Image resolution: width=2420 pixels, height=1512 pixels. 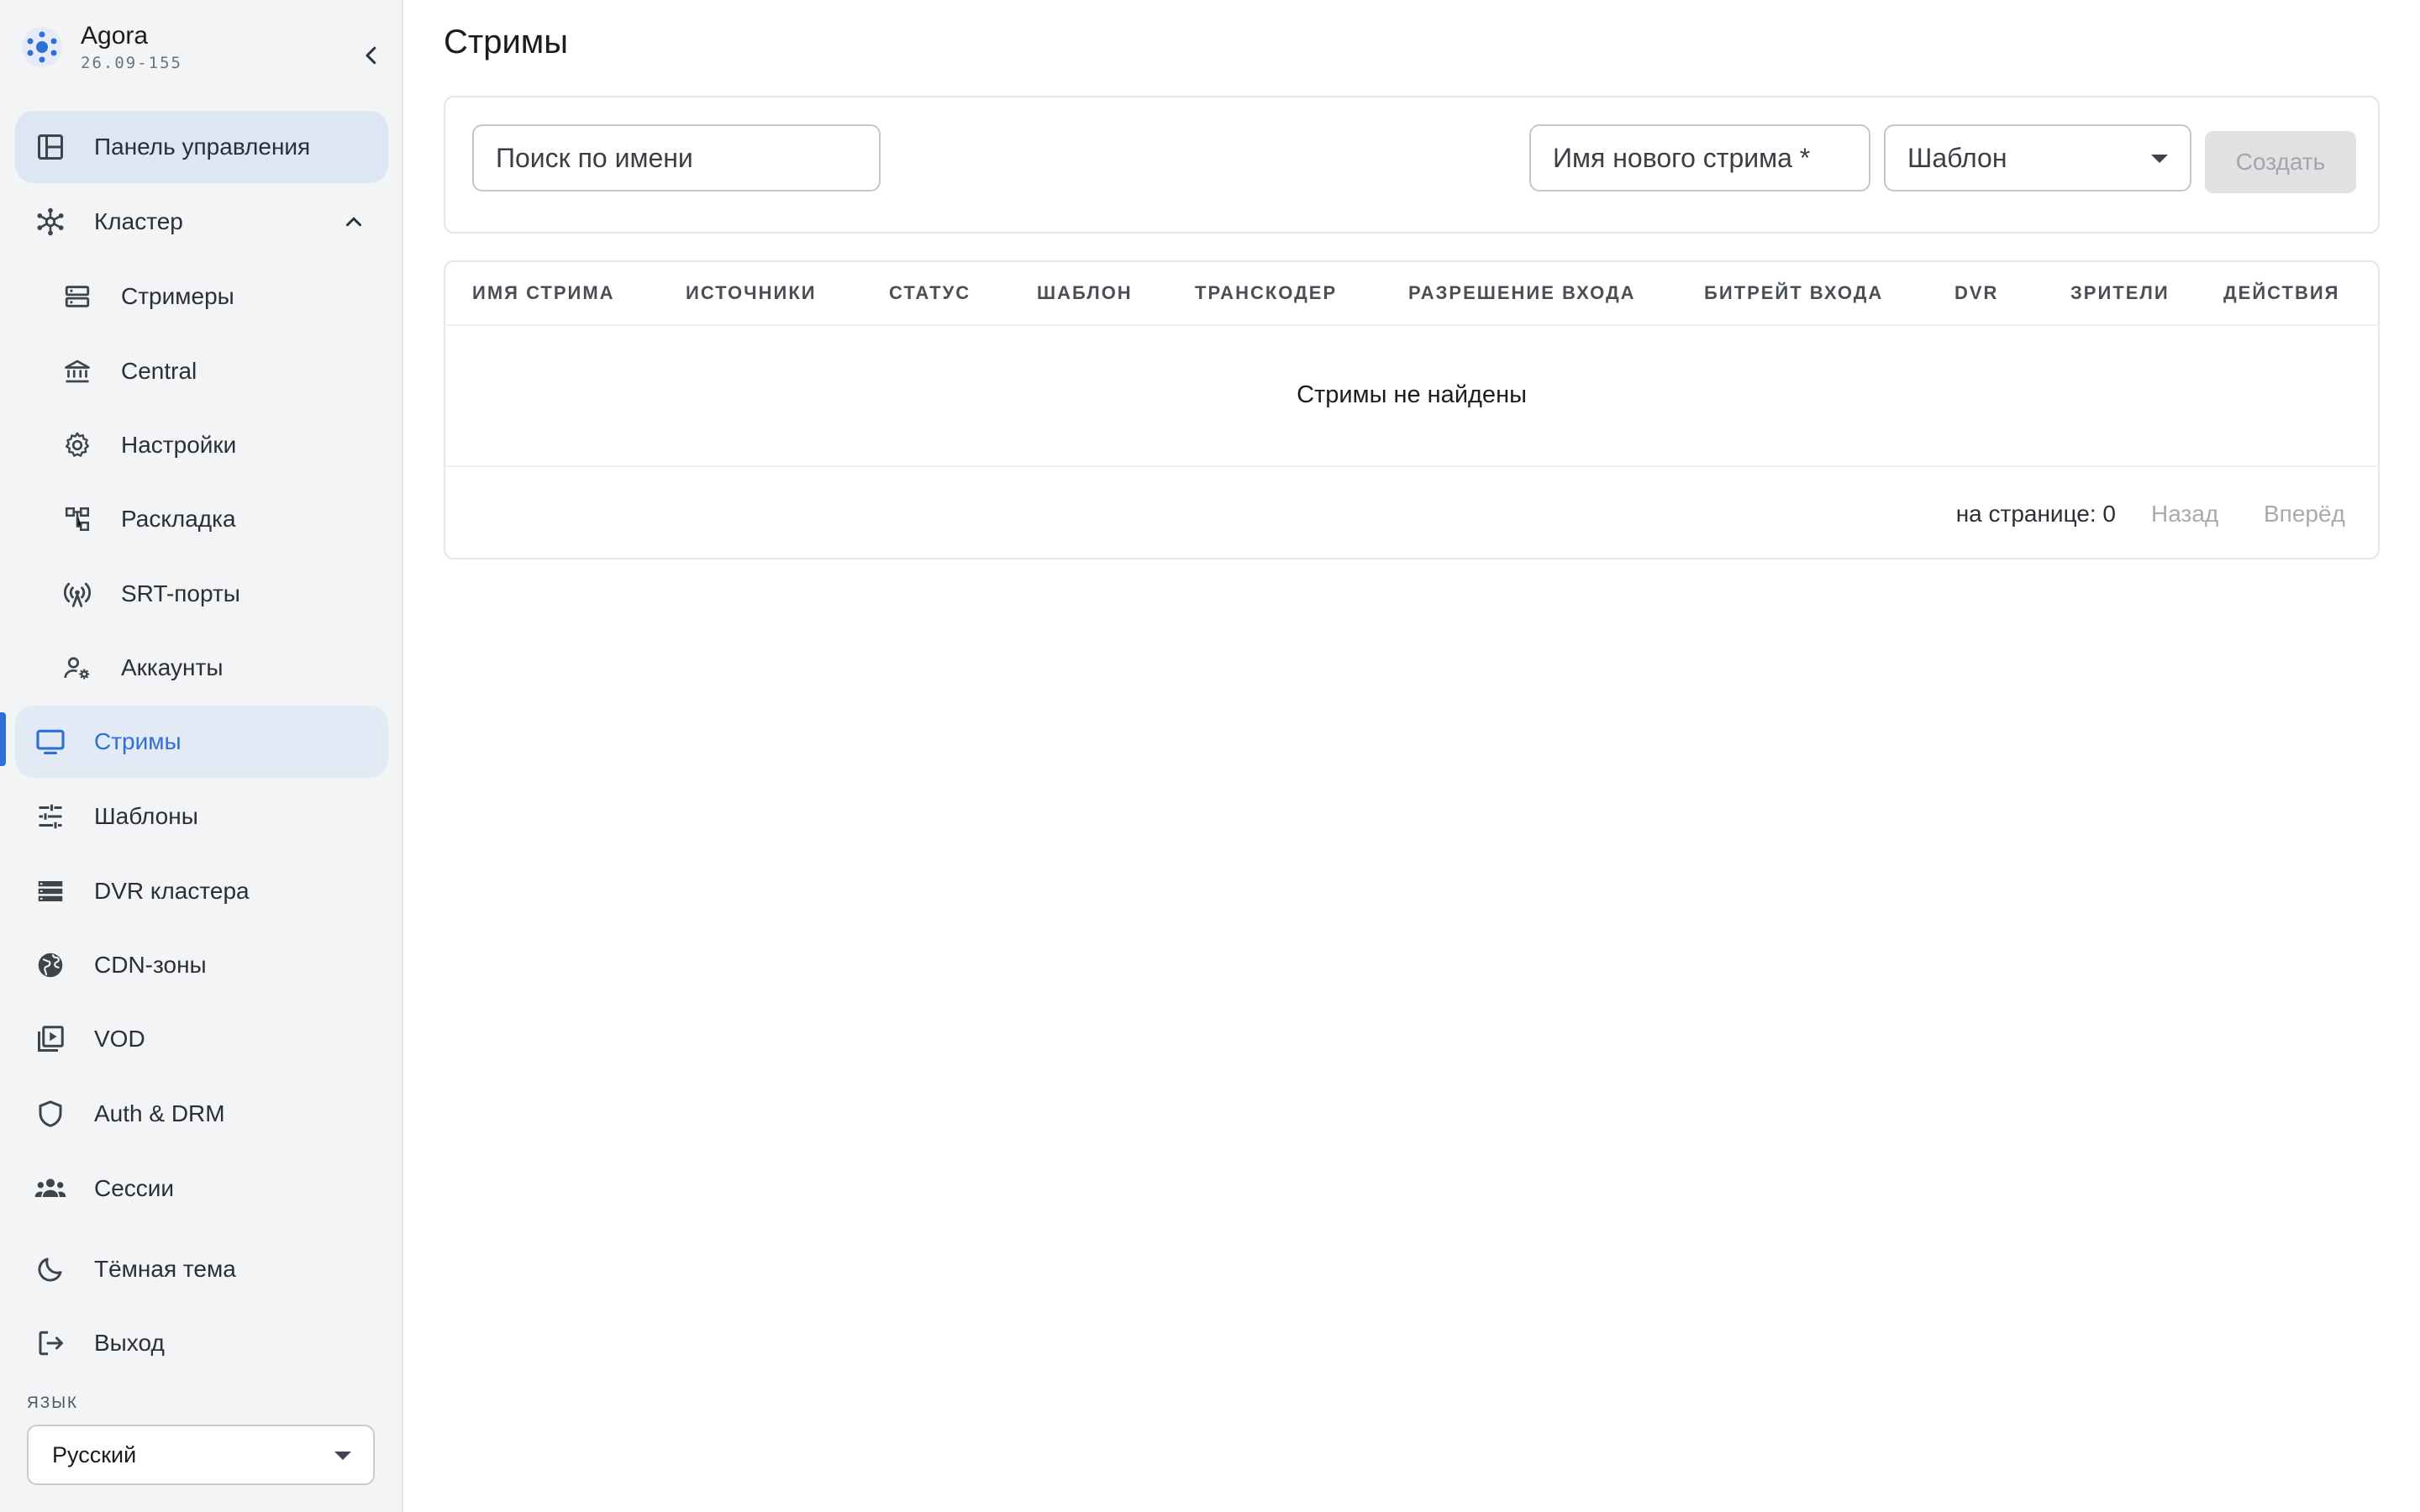 I want to click on column-header: ИСТОЧНИКИ, so click(x=751, y=293).